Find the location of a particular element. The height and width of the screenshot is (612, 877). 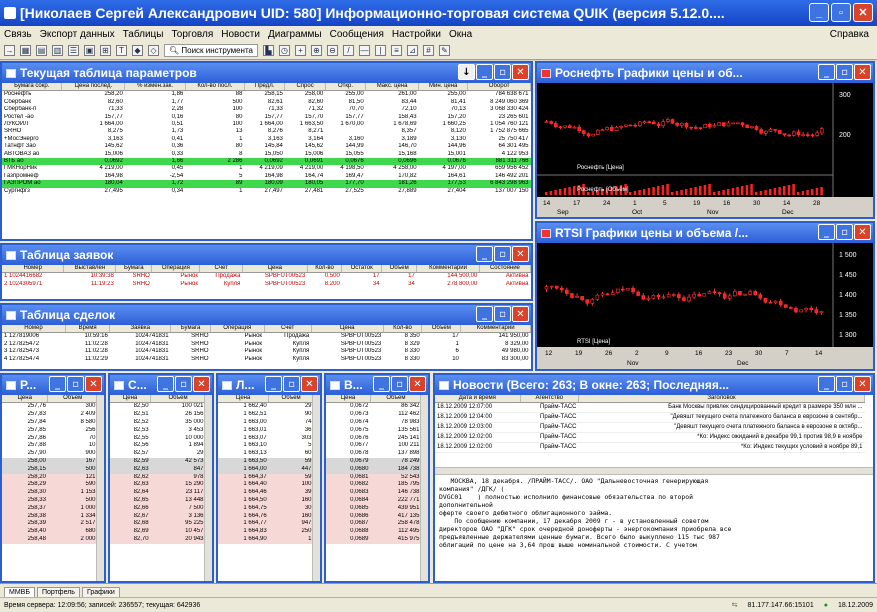

params-maximize-button: ▫ is located at coordinates (502, 72).